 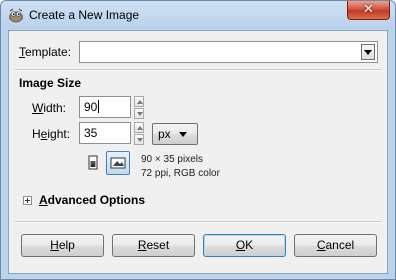 I want to click on help-button: Help, so click(x=62, y=245).